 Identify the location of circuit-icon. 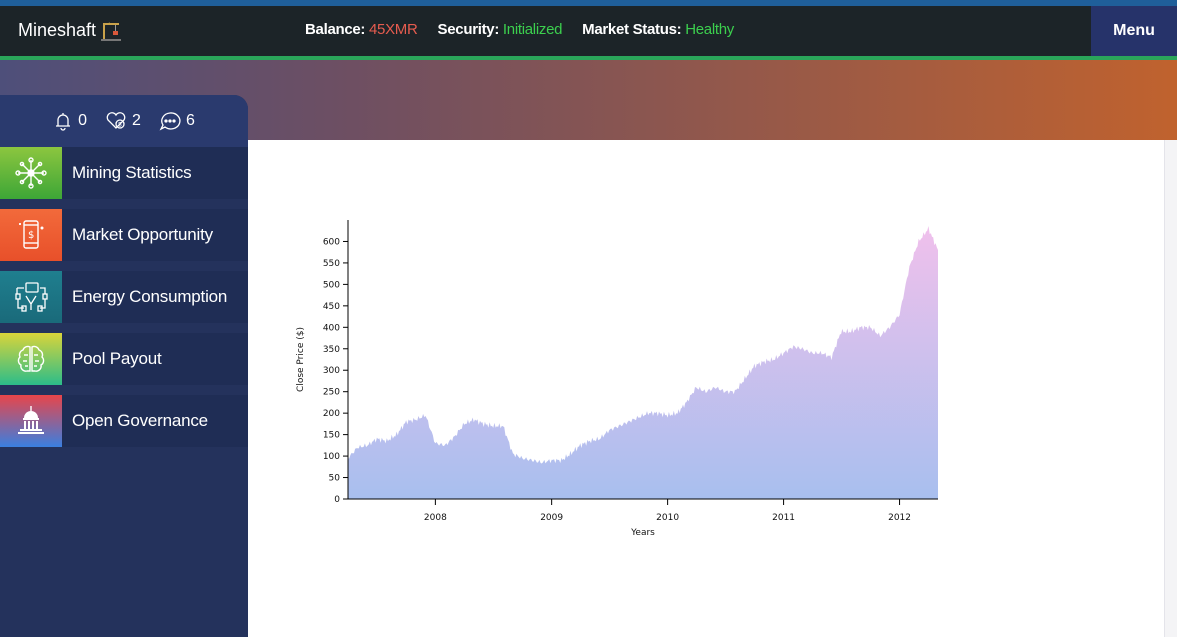
(31, 297).